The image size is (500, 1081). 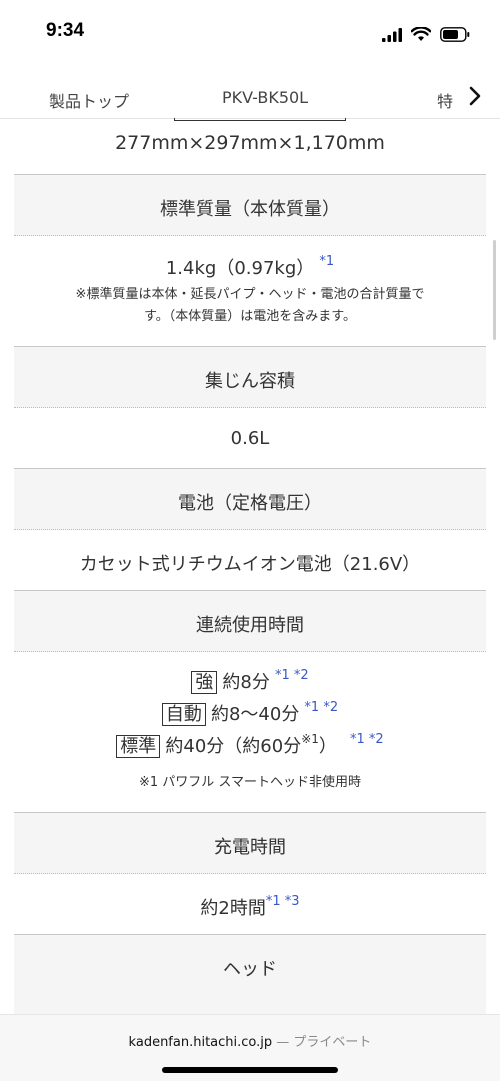 What do you see at coordinates (265, 97) in the screenshot?
I see `tab-model: PKV-BK50L` at bounding box center [265, 97].